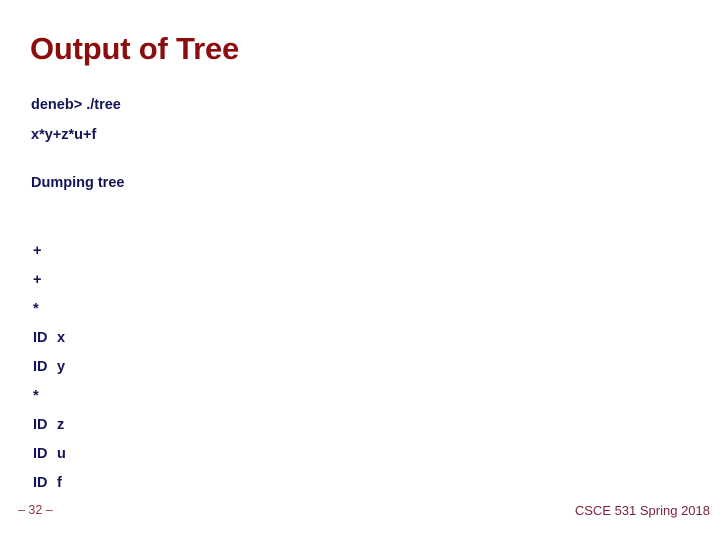 This screenshot has height=540, width=720. Describe the element at coordinates (233, 345) in the screenshot. I see `tree-line: ID x` at that location.